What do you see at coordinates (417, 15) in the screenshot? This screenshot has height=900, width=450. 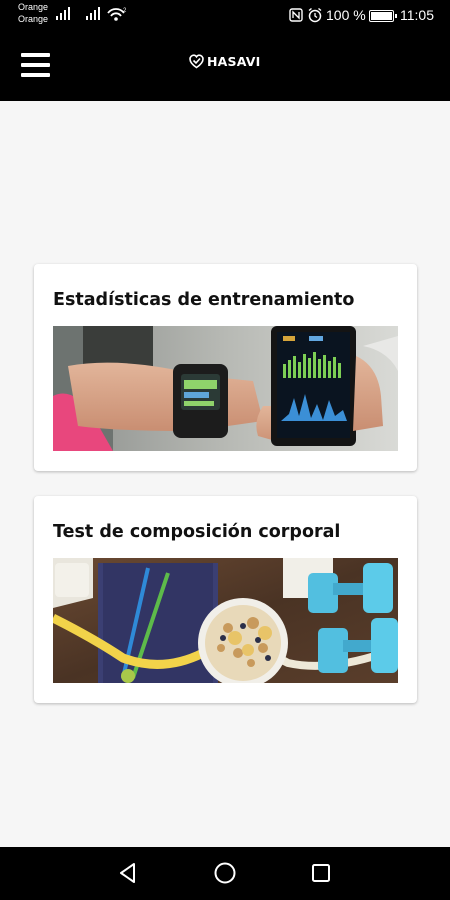 I see `clock: 11:05` at bounding box center [417, 15].